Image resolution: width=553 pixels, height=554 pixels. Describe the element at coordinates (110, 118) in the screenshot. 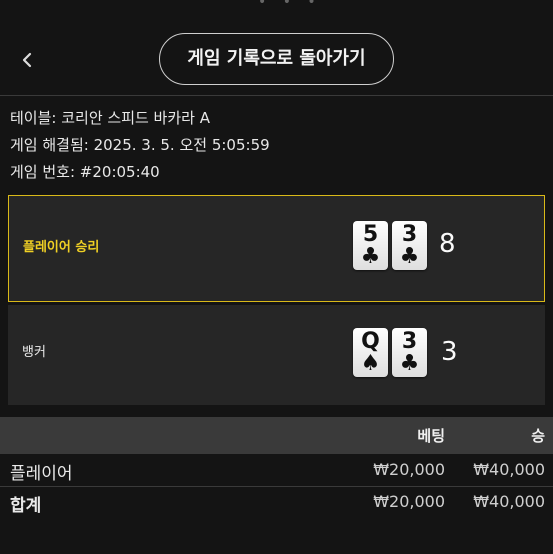

I see `table-name: 테이블: 코리안 스피드 바카라 A` at that location.